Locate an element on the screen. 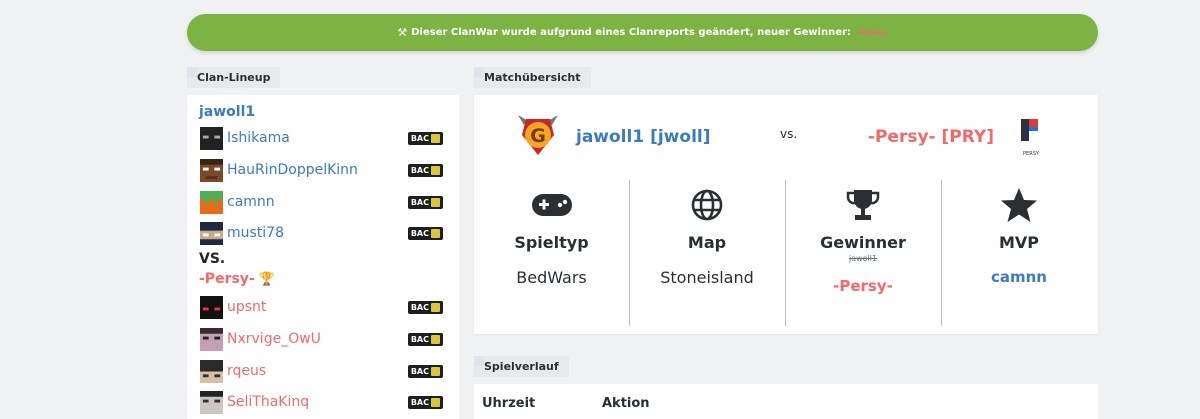  player-row: musti78 BAC is located at coordinates (323, 233).